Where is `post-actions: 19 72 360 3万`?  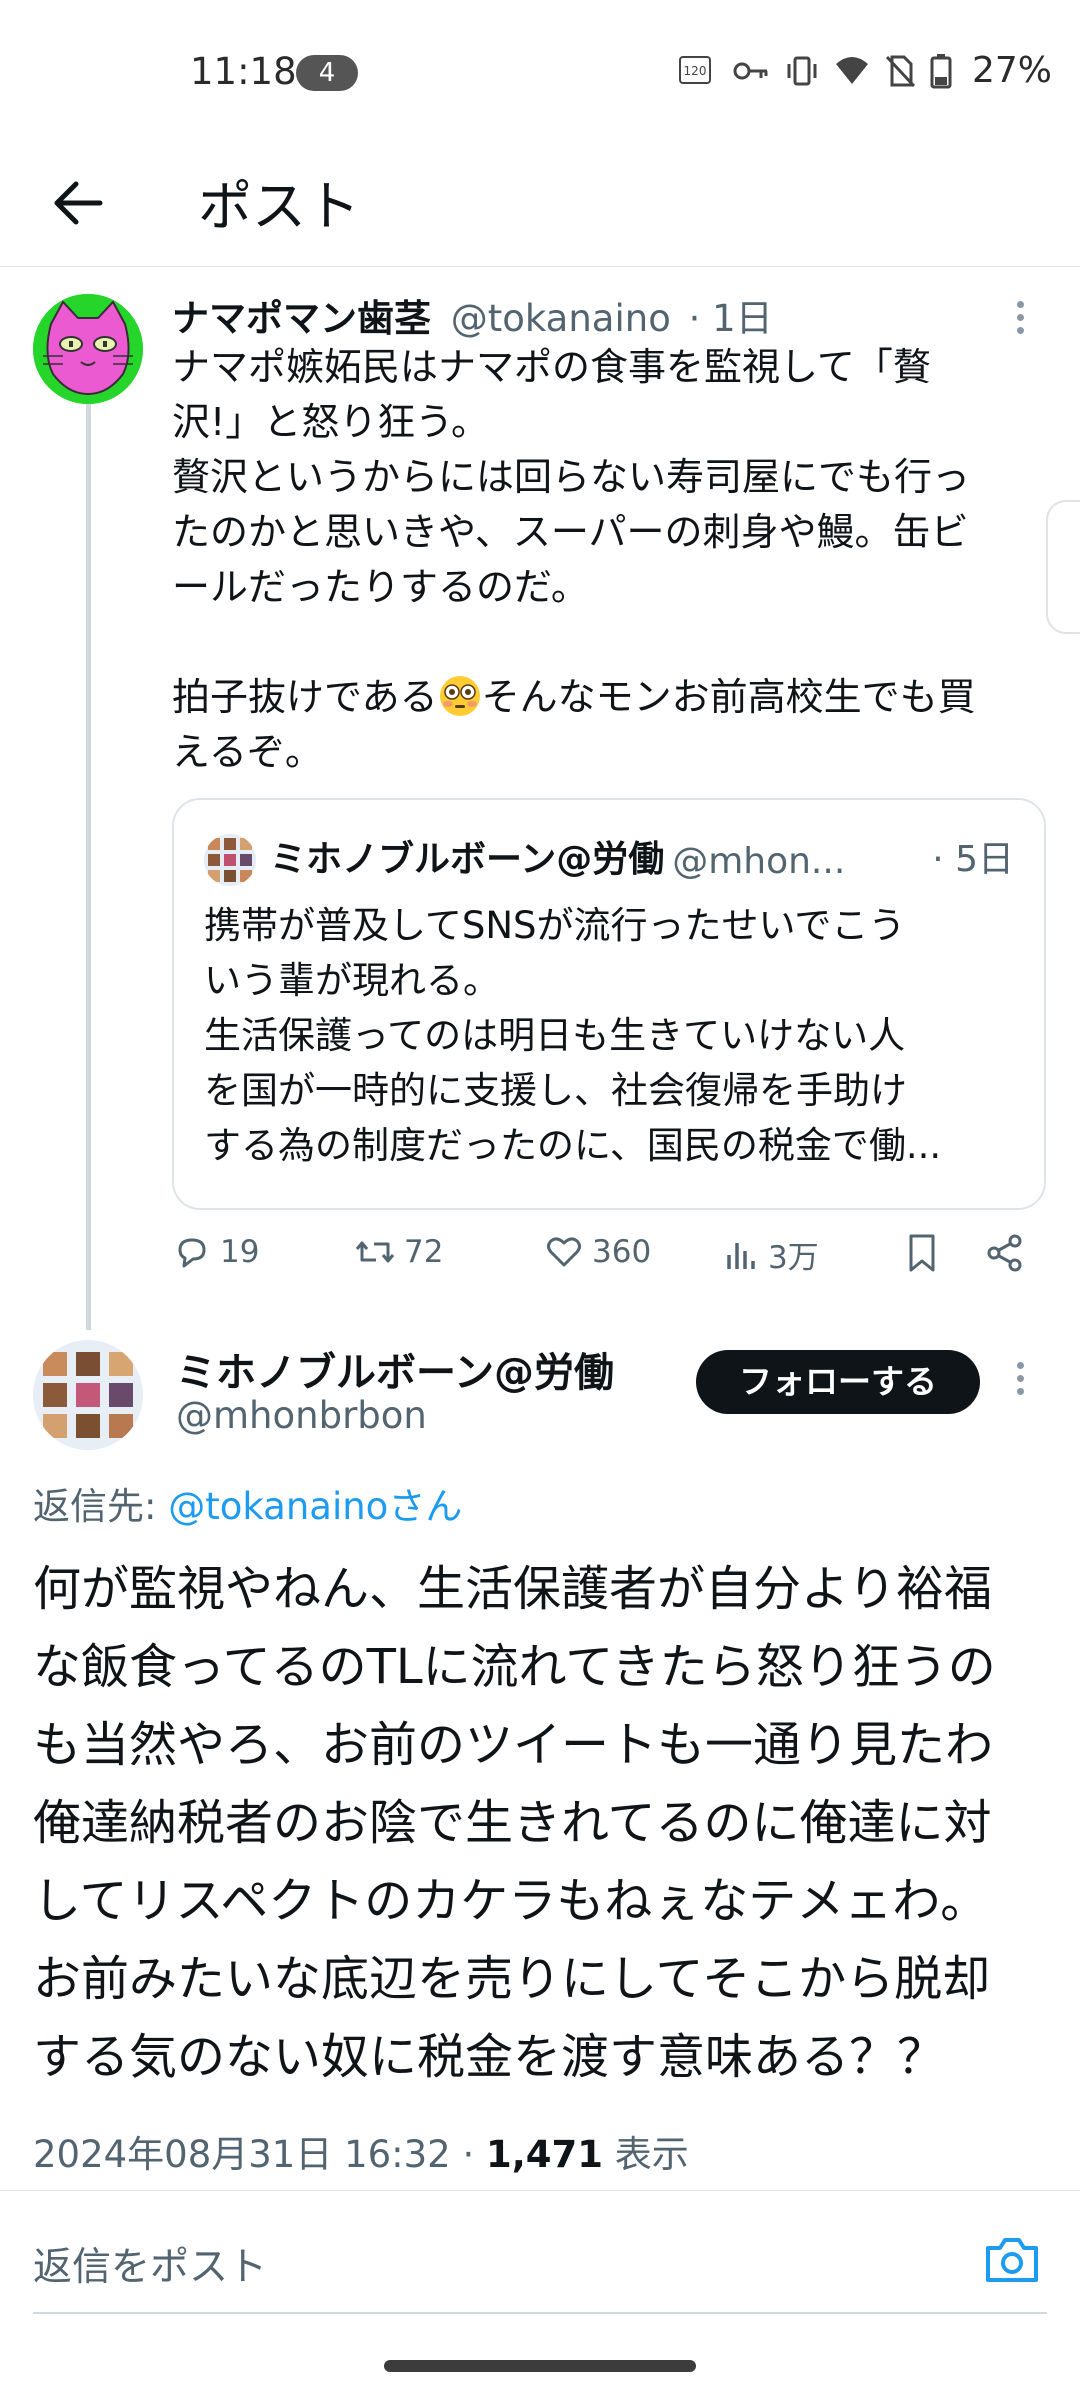
post-actions: 19 72 360 3万 is located at coordinates (607, 1257).